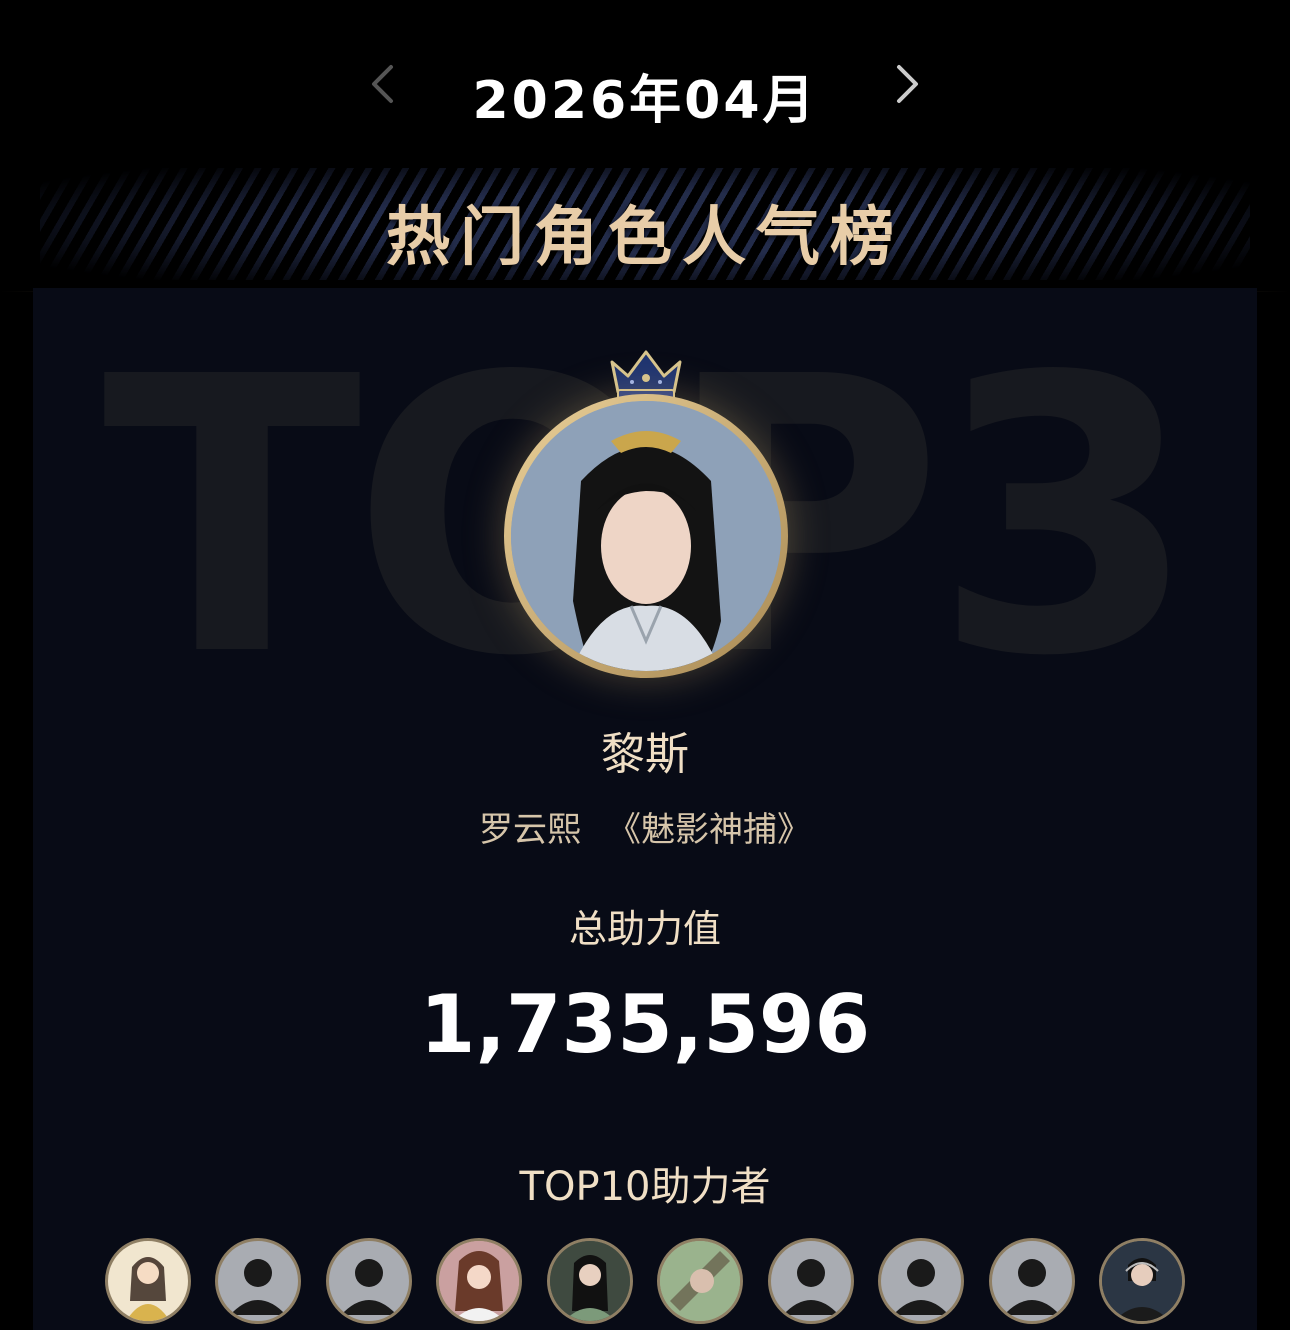 Image resolution: width=1290 pixels, height=1330 pixels. I want to click on board-title-banner: 热门角色人气榜, so click(645, 226).